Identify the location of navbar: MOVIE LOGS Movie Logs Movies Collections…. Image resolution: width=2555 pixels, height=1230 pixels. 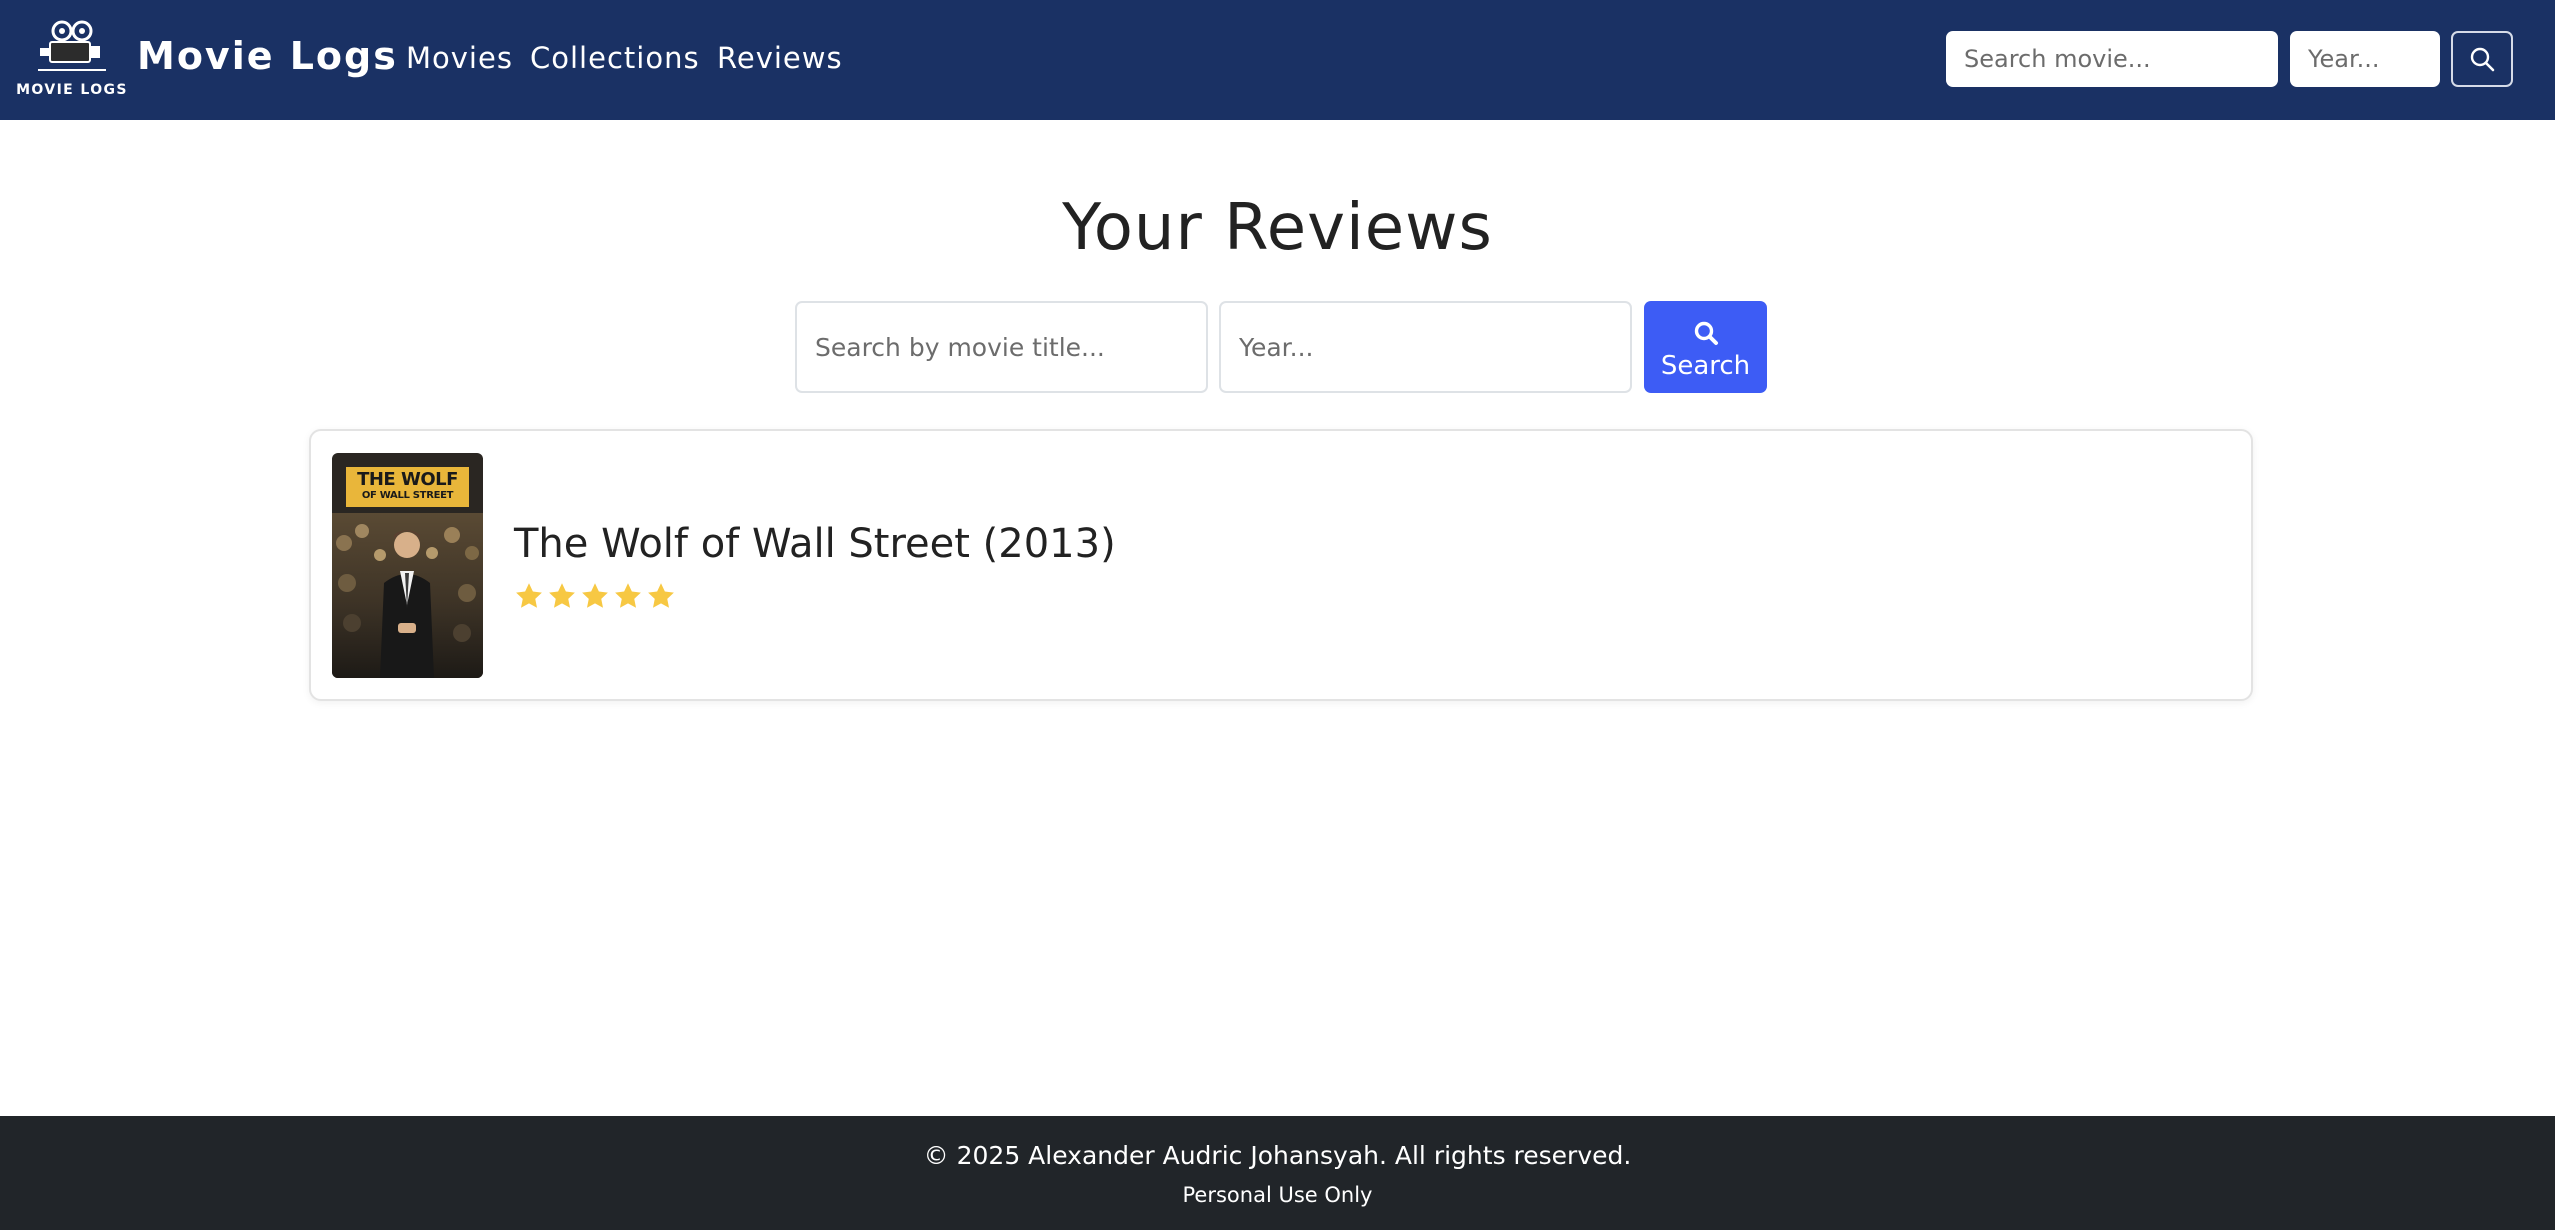
(1277, 60).